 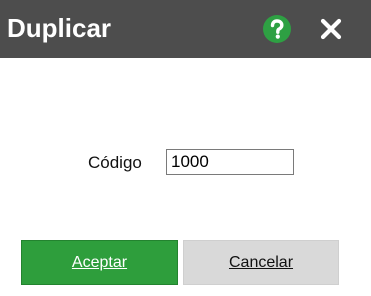 I want to click on close-icon, so click(x=331, y=29).